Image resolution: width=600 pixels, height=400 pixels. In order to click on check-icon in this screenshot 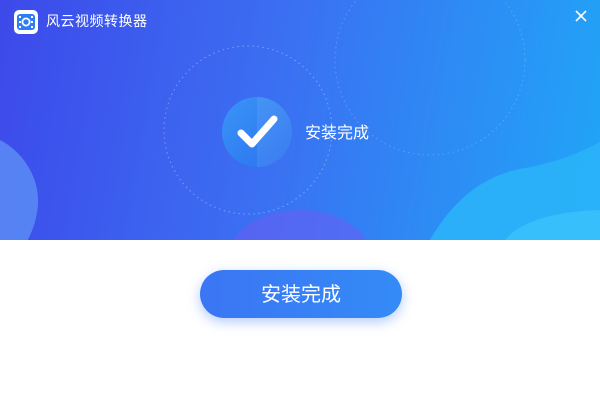, I will do `click(257, 132)`.